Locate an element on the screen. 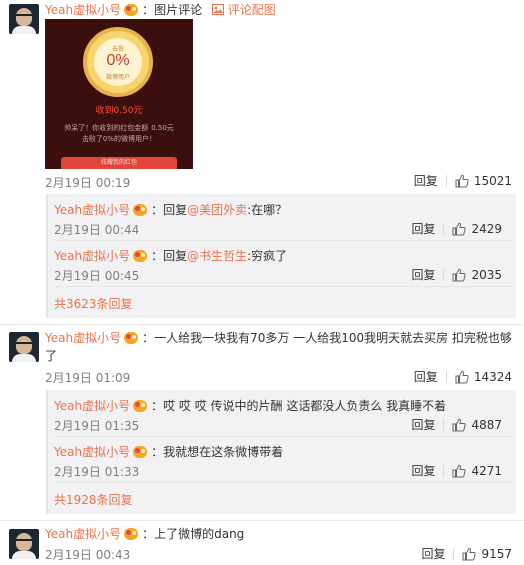  like-button: 2035 is located at coordinates (477, 275).